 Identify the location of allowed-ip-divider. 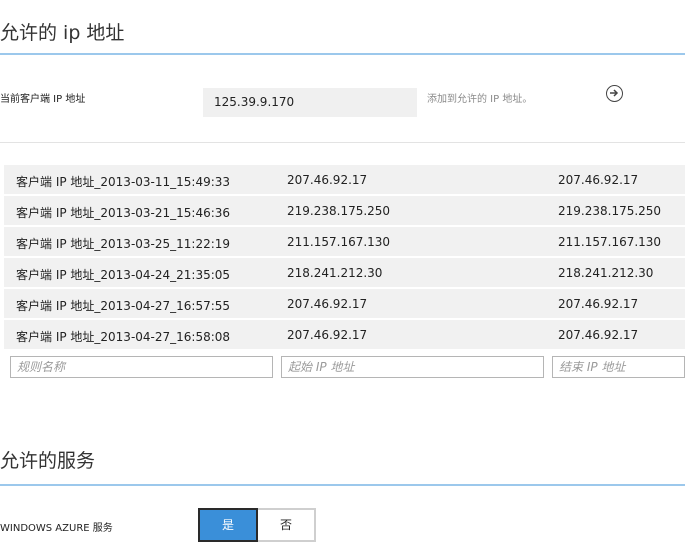
(342, 54).